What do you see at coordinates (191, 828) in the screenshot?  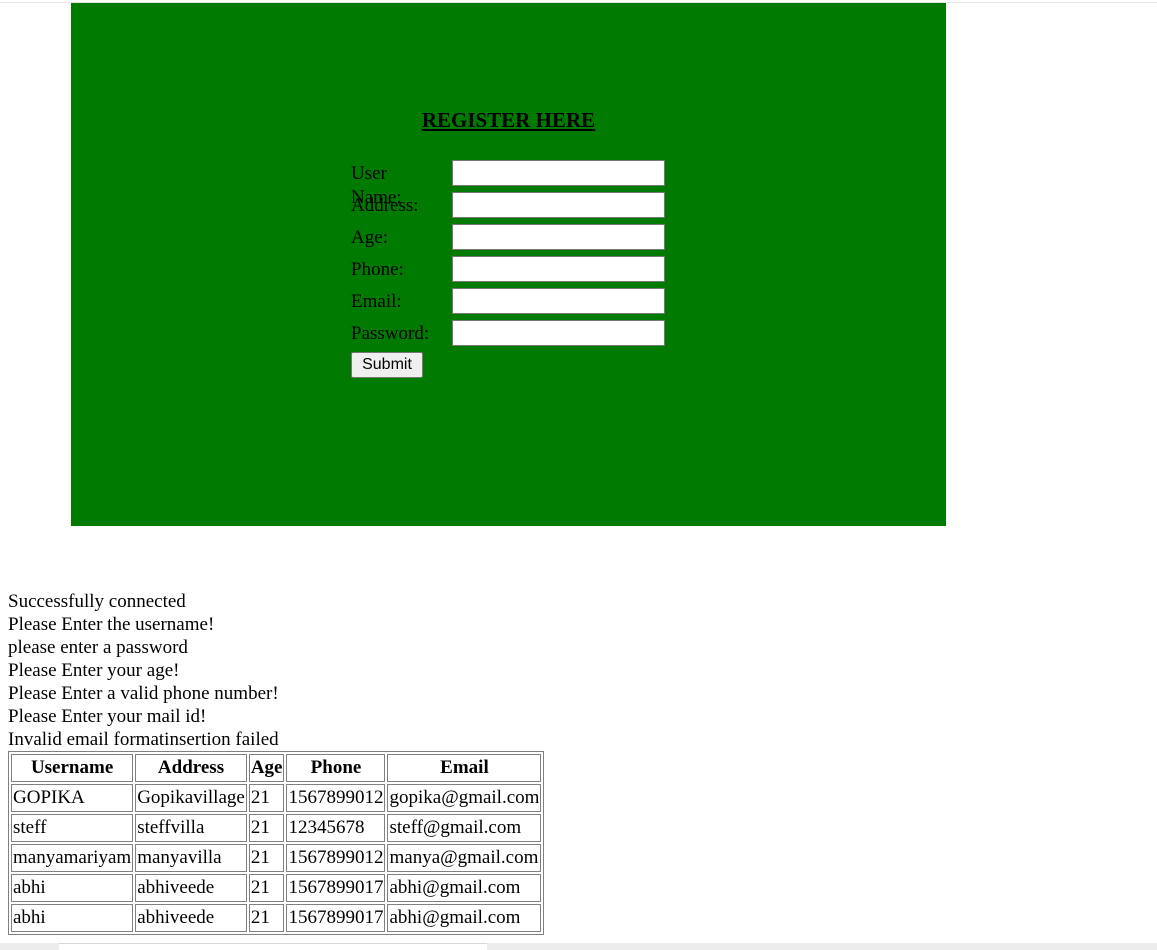 I see `table-cell: steffvilla` at bounding box center [191, 828].